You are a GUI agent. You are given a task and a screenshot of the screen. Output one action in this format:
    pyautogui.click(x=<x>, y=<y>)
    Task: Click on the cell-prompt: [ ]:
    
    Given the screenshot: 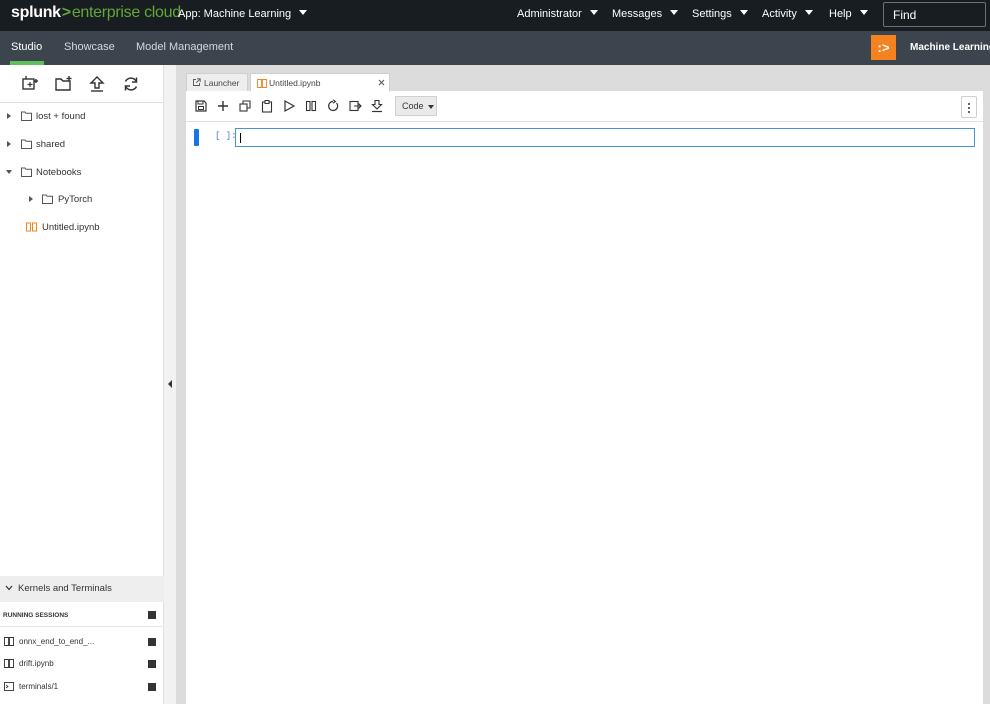 What is the action you would take?
    pyautogui.click(x=226, y=136)
    